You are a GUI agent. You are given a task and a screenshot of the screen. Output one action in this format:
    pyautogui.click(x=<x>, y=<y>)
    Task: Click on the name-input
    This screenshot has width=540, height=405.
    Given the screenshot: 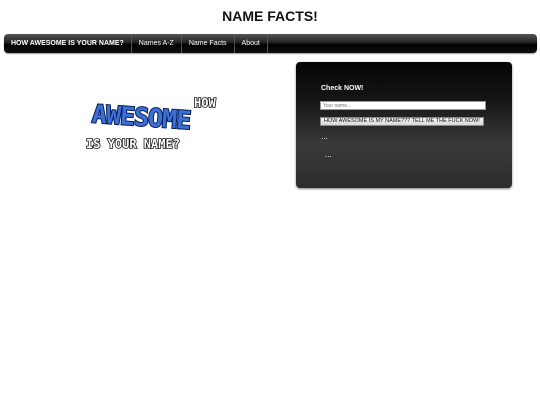 What is the action you would take?
    pyautogui.click(x=403, y=105)
    